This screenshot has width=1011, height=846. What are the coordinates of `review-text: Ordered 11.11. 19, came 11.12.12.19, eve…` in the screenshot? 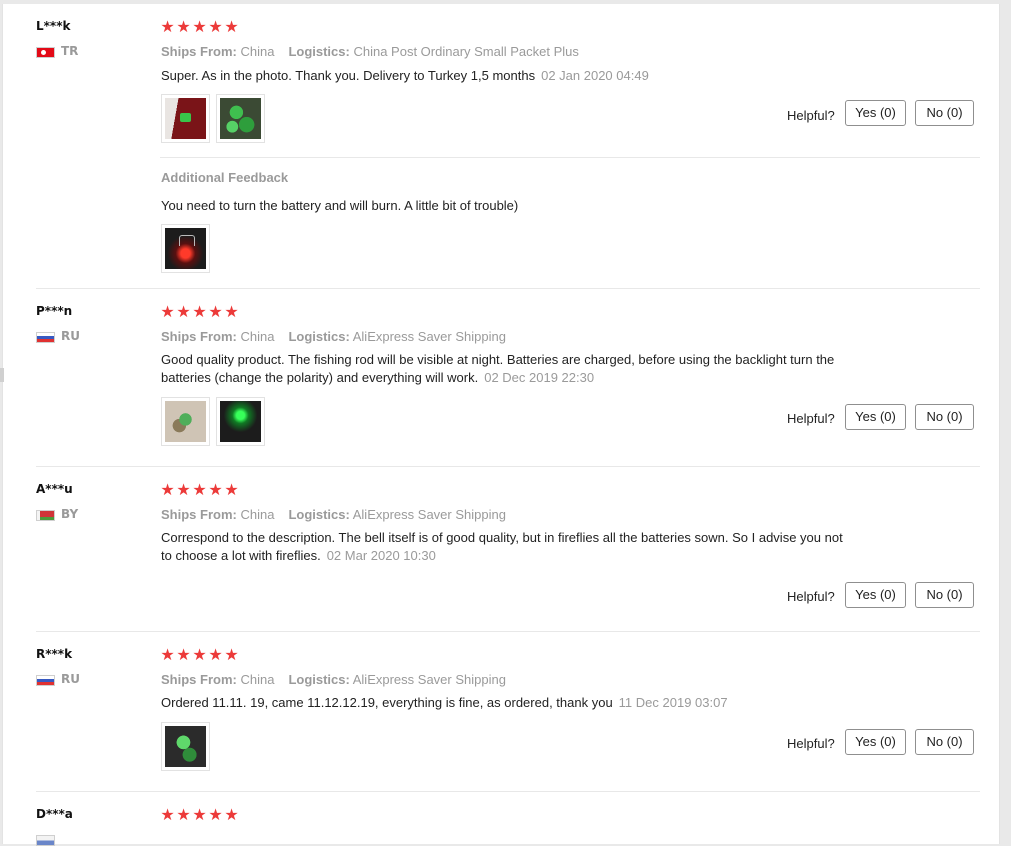 It's located at (531, 703).